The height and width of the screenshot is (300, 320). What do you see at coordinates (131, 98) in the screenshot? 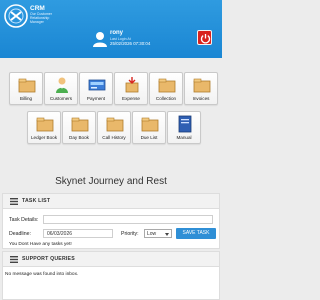
I see `tile-label: Expense` at bounding box center [131, 98].